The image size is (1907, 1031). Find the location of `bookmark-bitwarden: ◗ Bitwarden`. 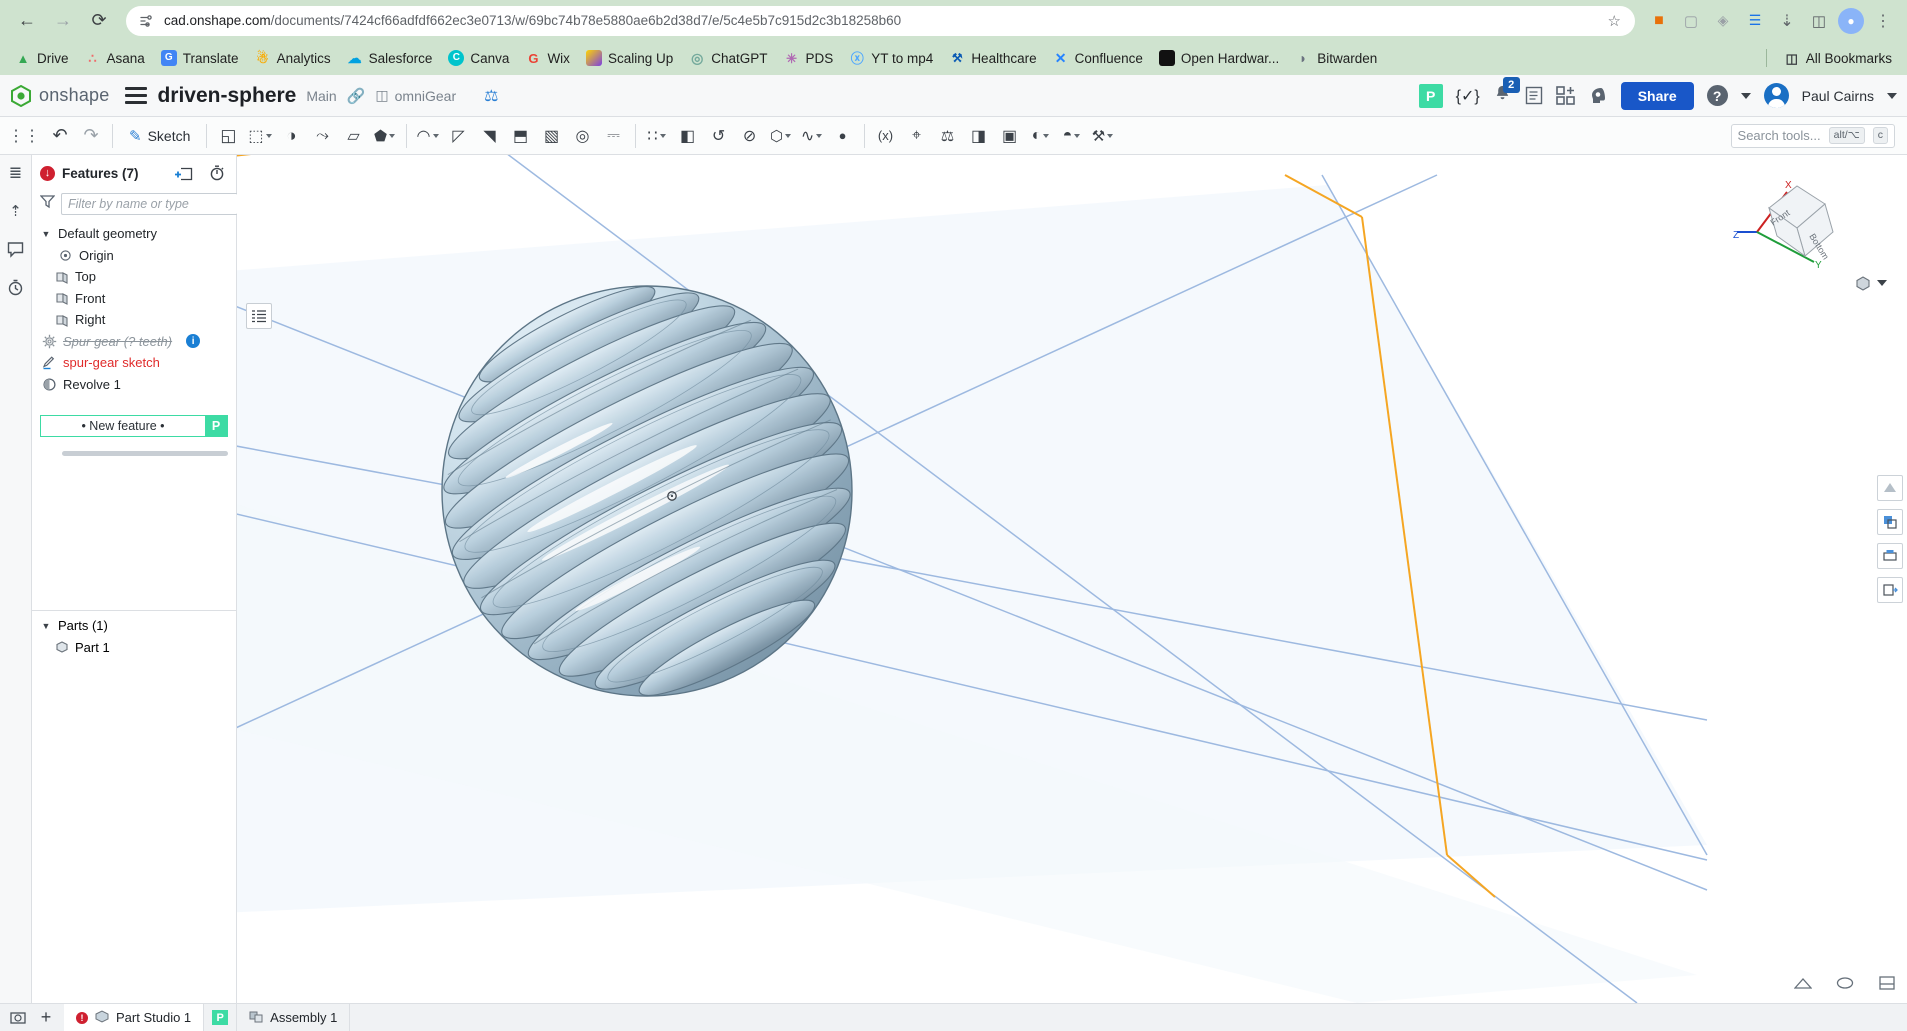

bookmark-bitwarden: ◗ Bitwarden is located at coordinates (1336, 58).